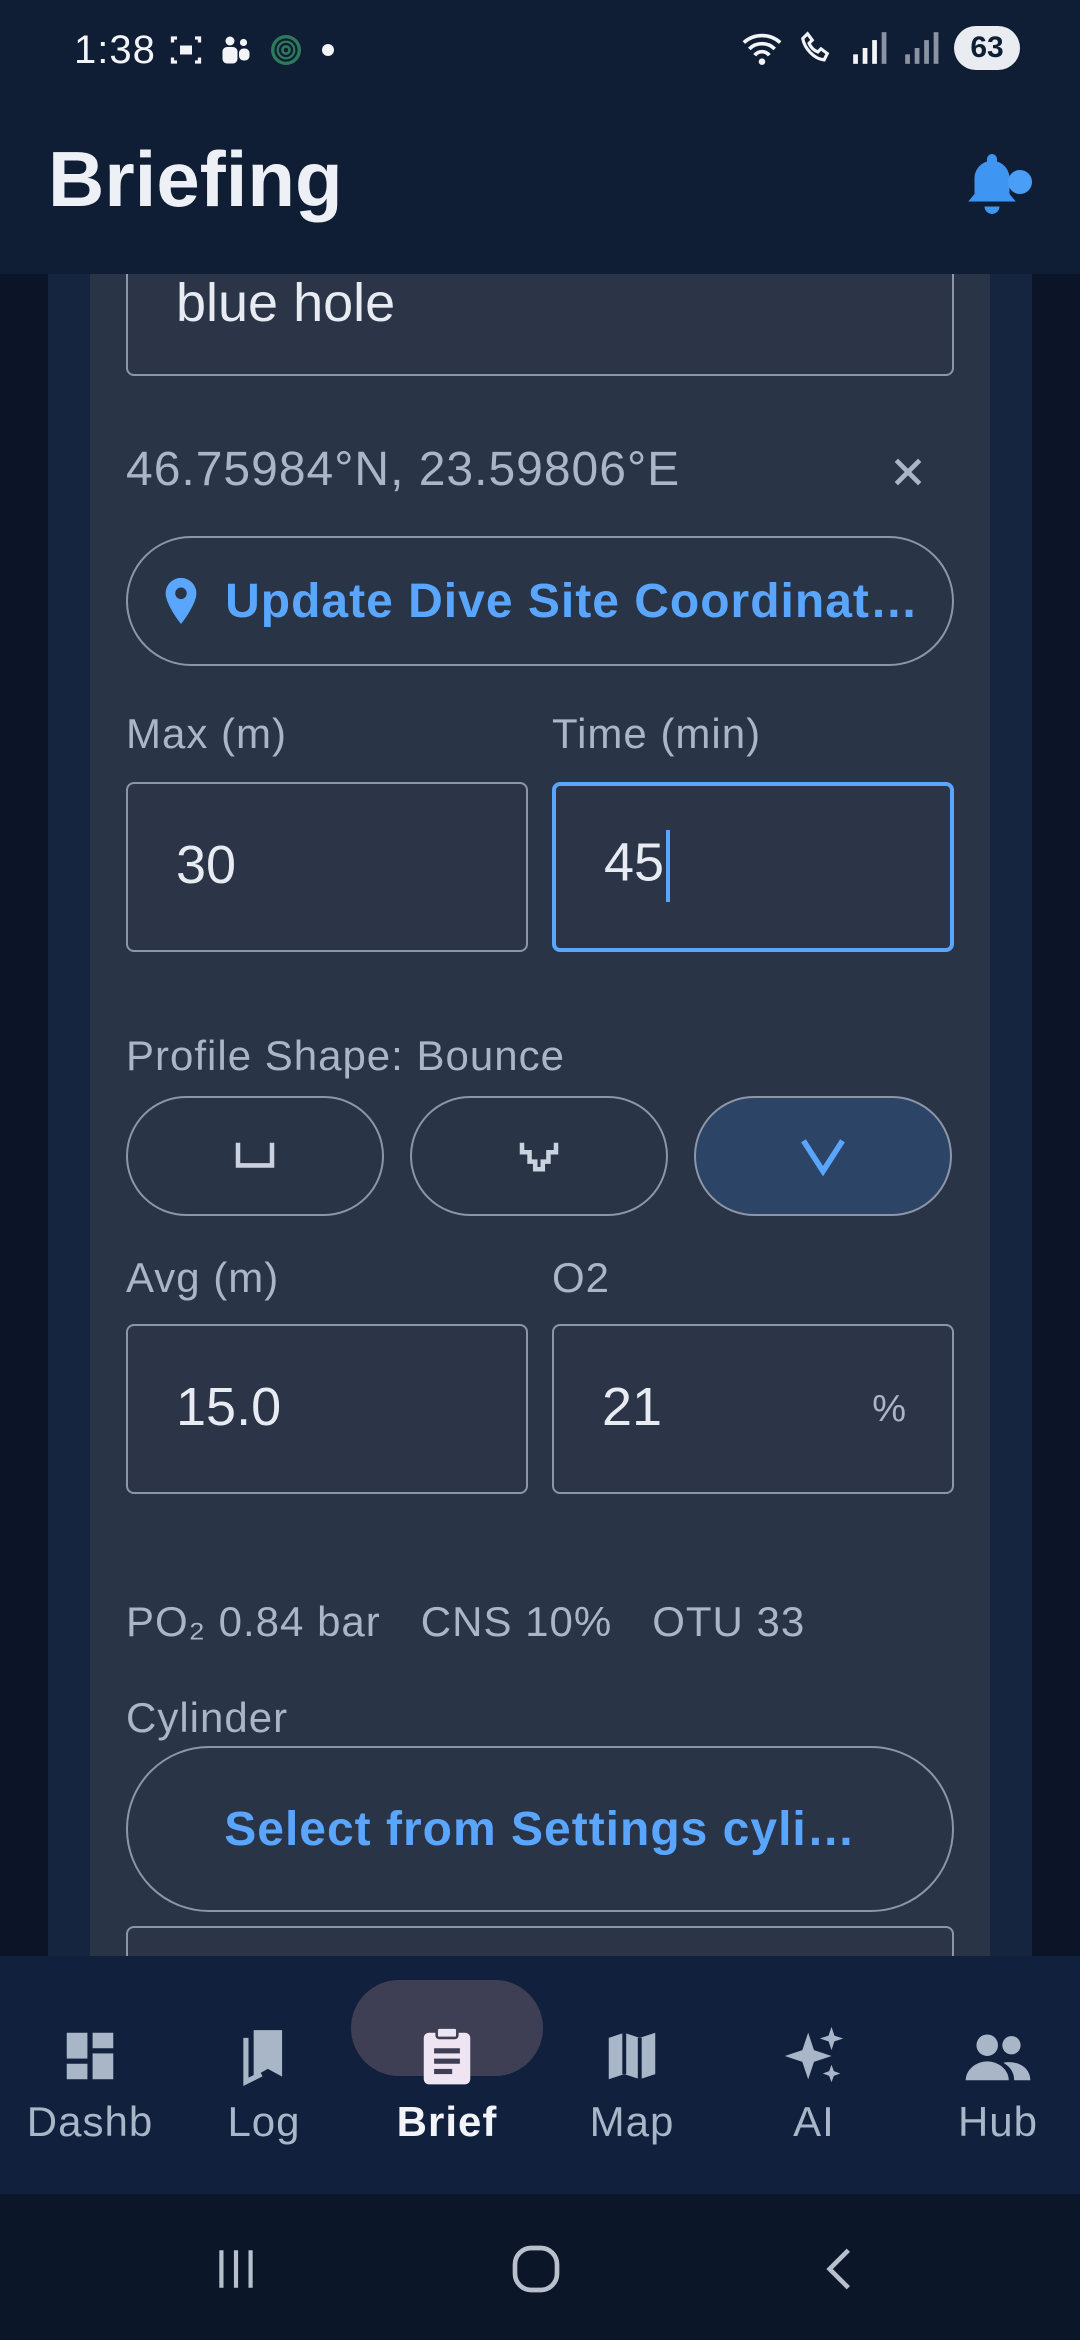  I want to click on nav-item-dashboard: Dashb, so click(90, 2075).